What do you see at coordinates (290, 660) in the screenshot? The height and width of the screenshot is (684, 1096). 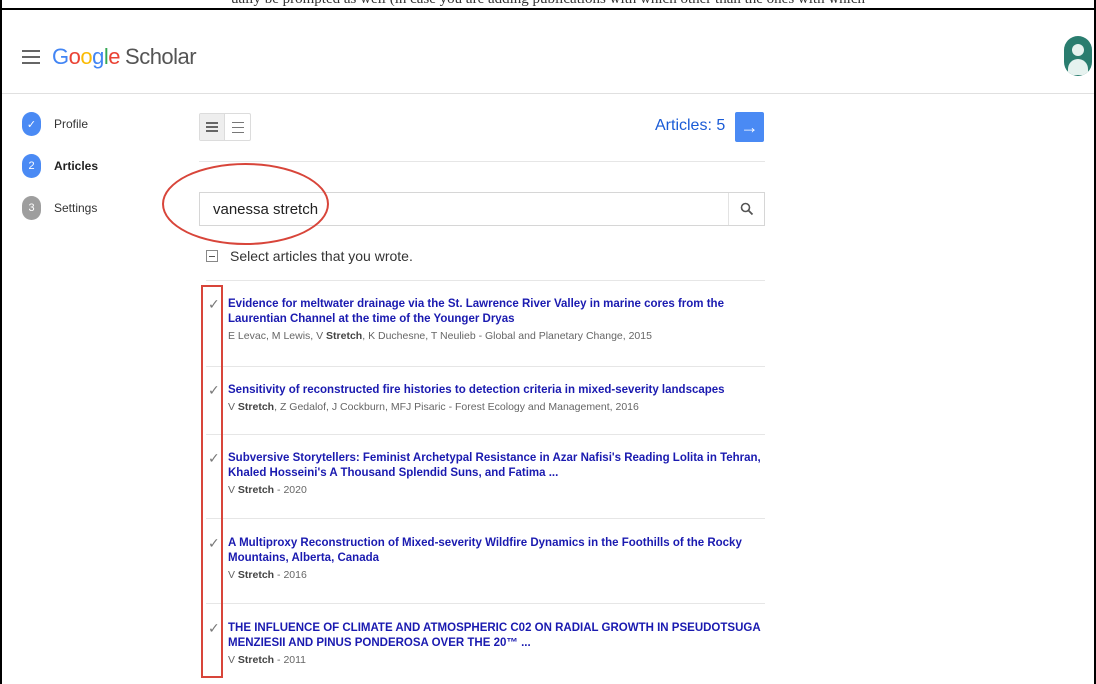 I see `meta-authors-after: - 2011` at bounding box center [290, 660].